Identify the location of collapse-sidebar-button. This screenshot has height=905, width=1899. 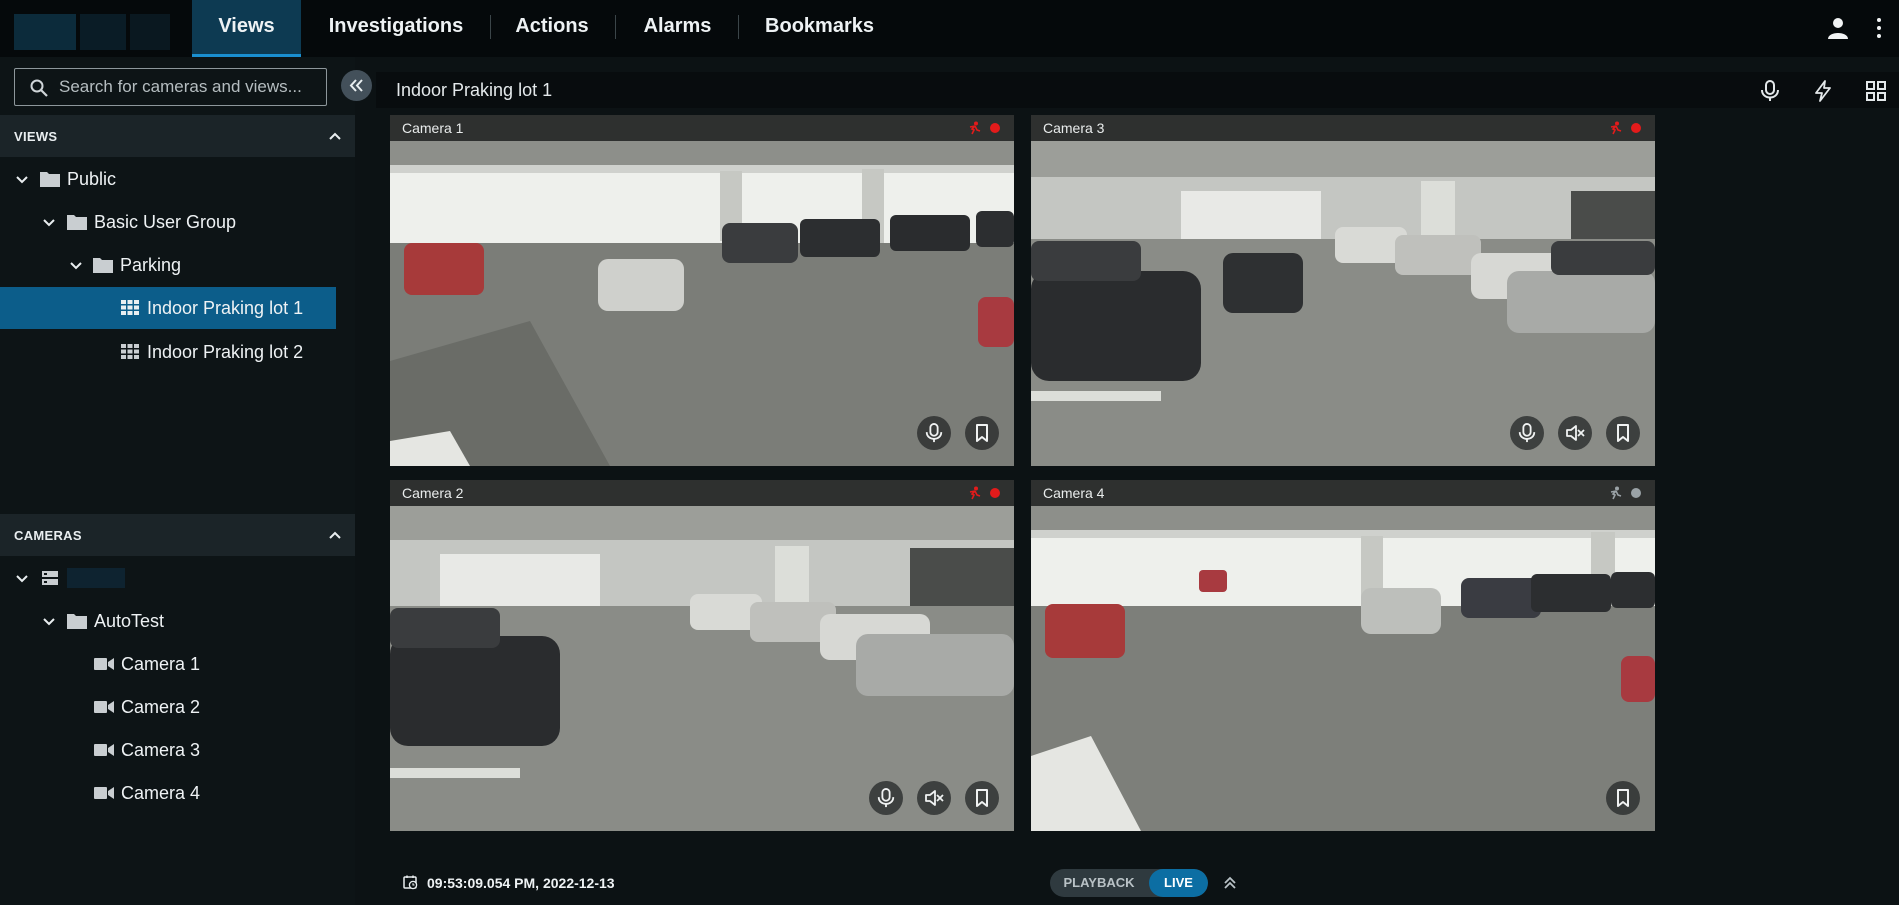
(356, 85).